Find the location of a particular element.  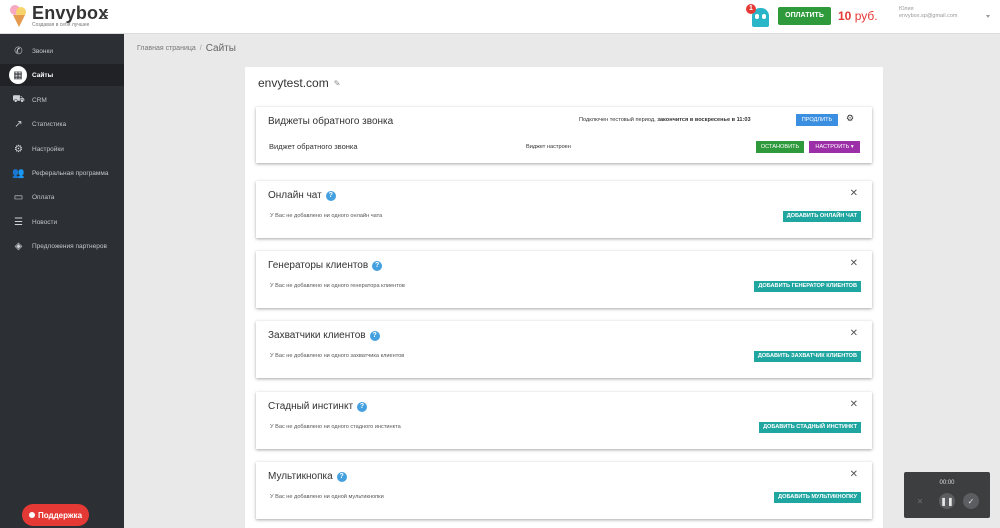

breadcrumb: Главная страница / Сайты is located at coordinates (186, 48).